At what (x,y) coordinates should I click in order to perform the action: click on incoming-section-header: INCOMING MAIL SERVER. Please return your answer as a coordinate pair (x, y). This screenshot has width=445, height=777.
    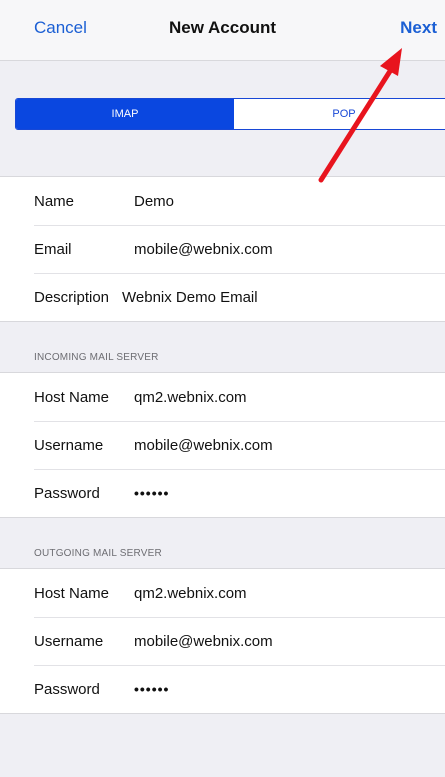
    Looking at the image, I should click on (96, 357).